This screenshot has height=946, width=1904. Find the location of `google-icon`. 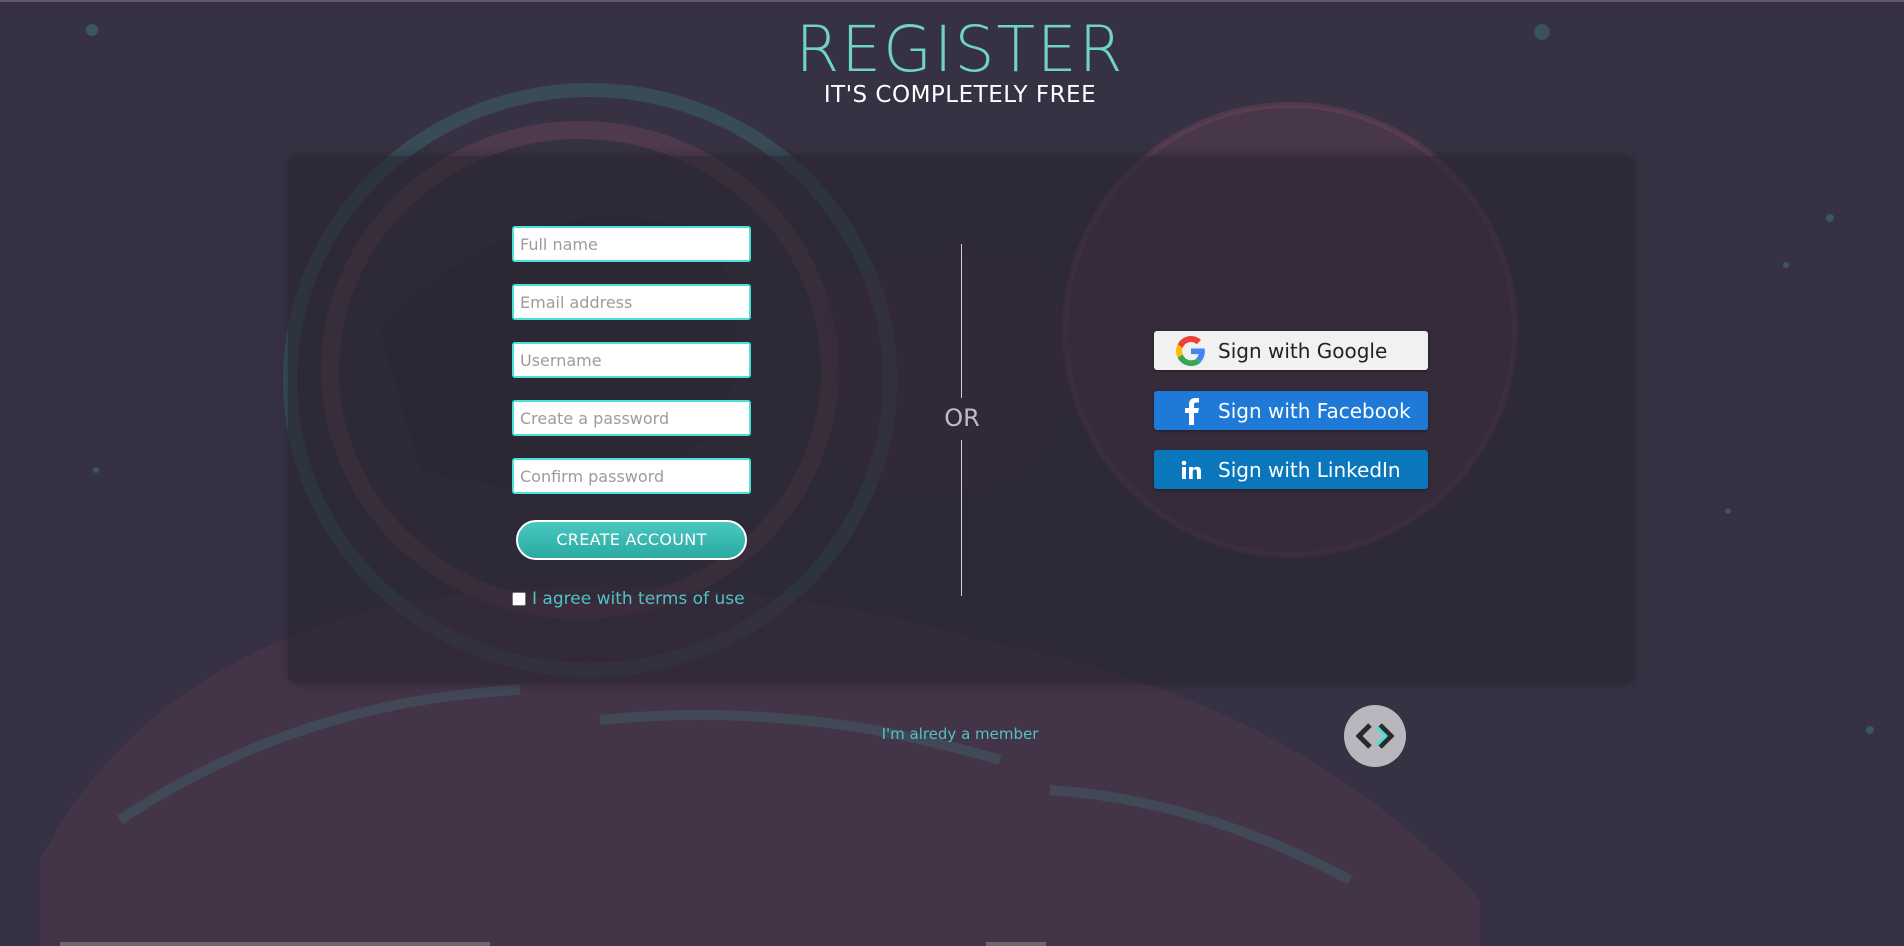

google-icon is located at coordinates (1191, 351).